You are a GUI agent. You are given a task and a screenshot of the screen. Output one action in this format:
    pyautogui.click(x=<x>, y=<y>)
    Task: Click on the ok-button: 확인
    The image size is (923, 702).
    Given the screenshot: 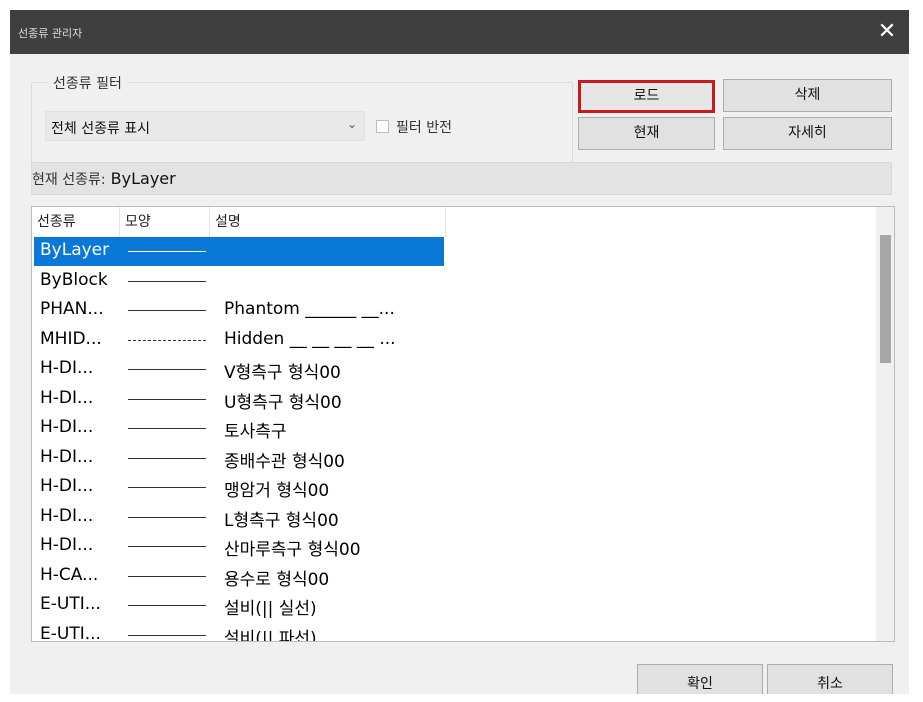 What is the action you would take?
    pyautogui.click(x=700, y=679)
    